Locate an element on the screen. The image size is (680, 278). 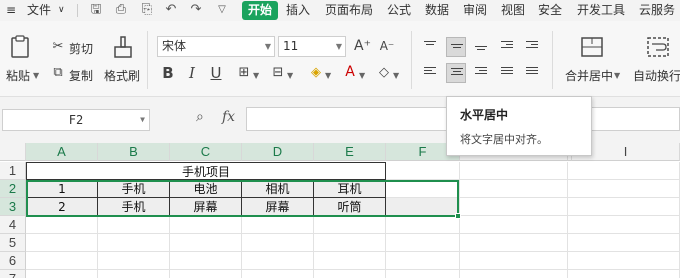
row-header: 6 is located at coordinates (13, 261).